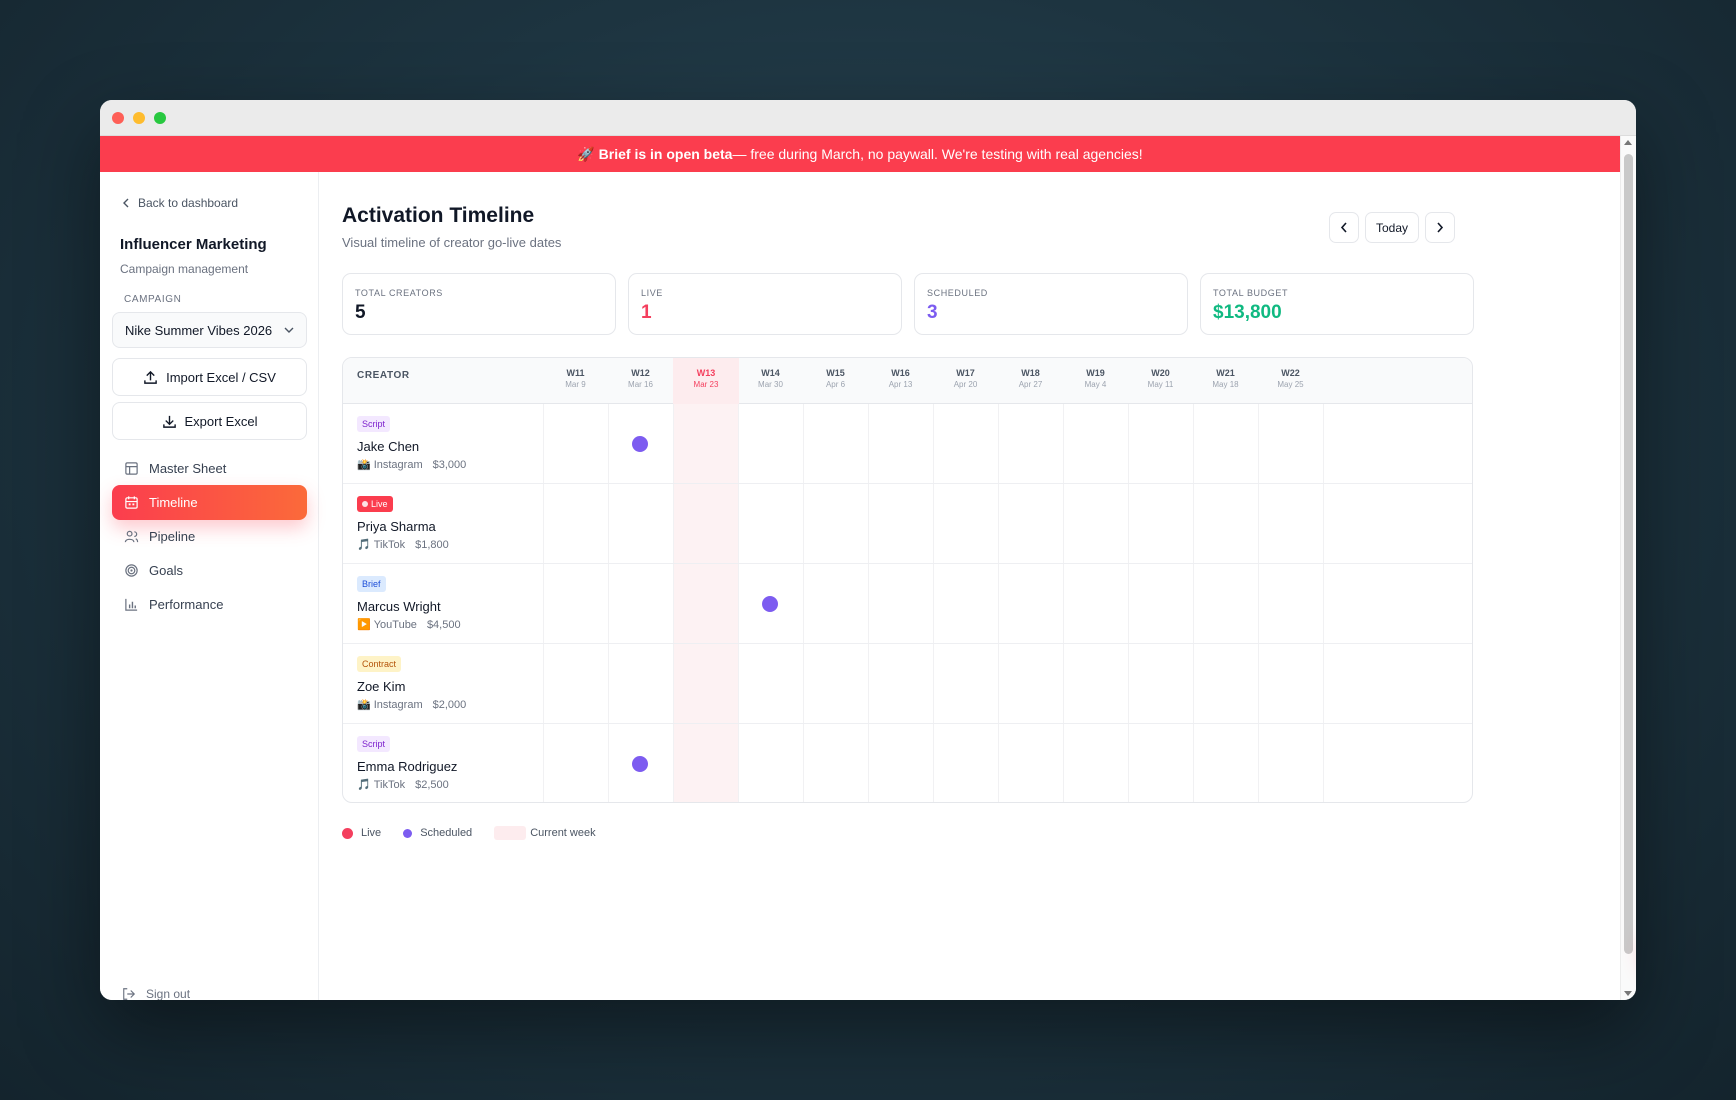 The image size is (1736, 1100). What do you see at coordinates (563, 833) in the screenshot?
I see `legend-current-week-label: Current week` at bounding box center [563, 833].